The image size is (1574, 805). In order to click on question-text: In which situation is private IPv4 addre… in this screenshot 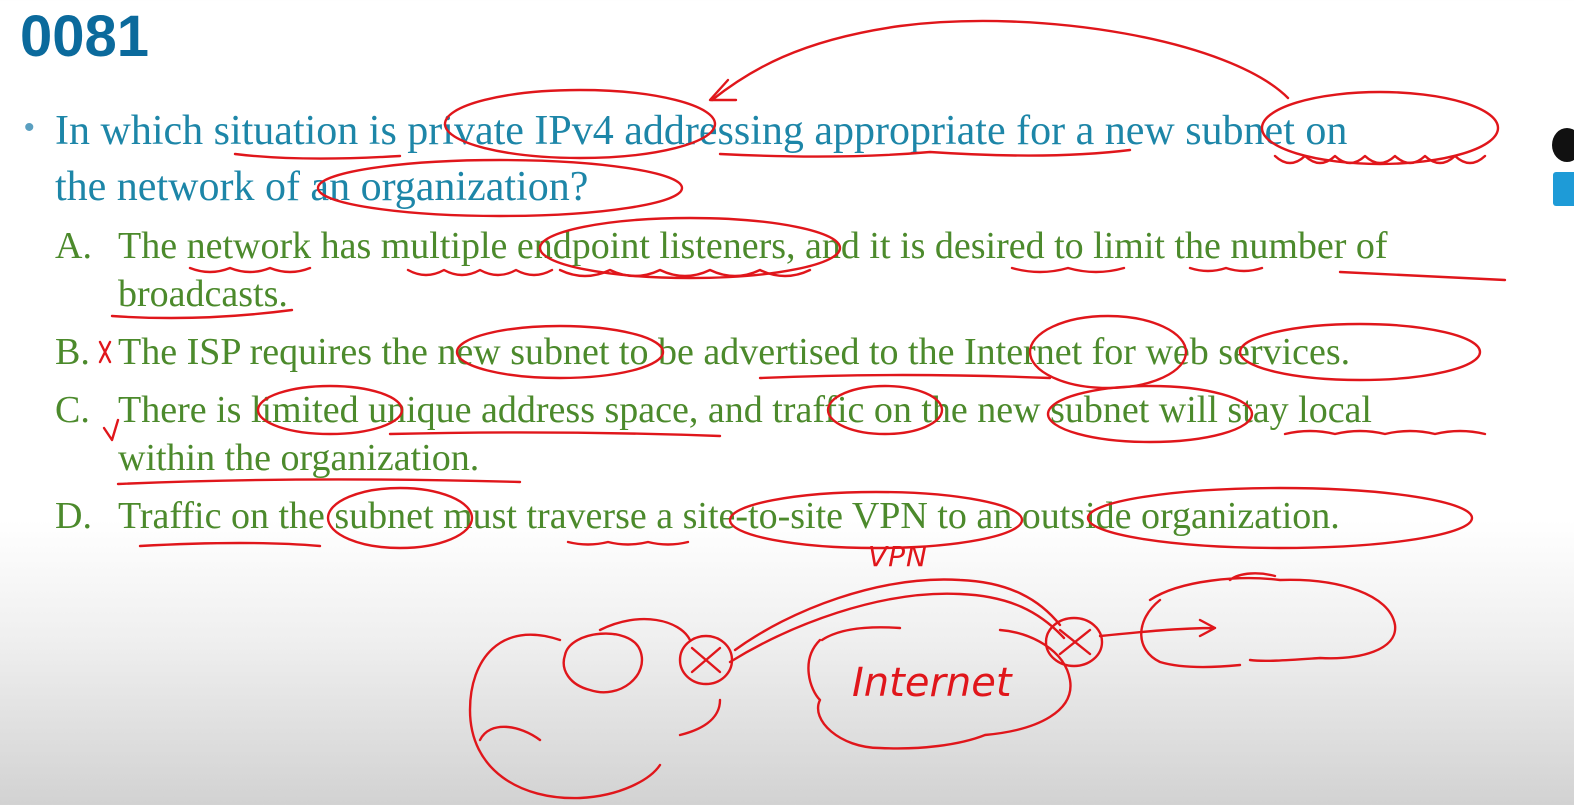, I will do `click(805, 159)`.